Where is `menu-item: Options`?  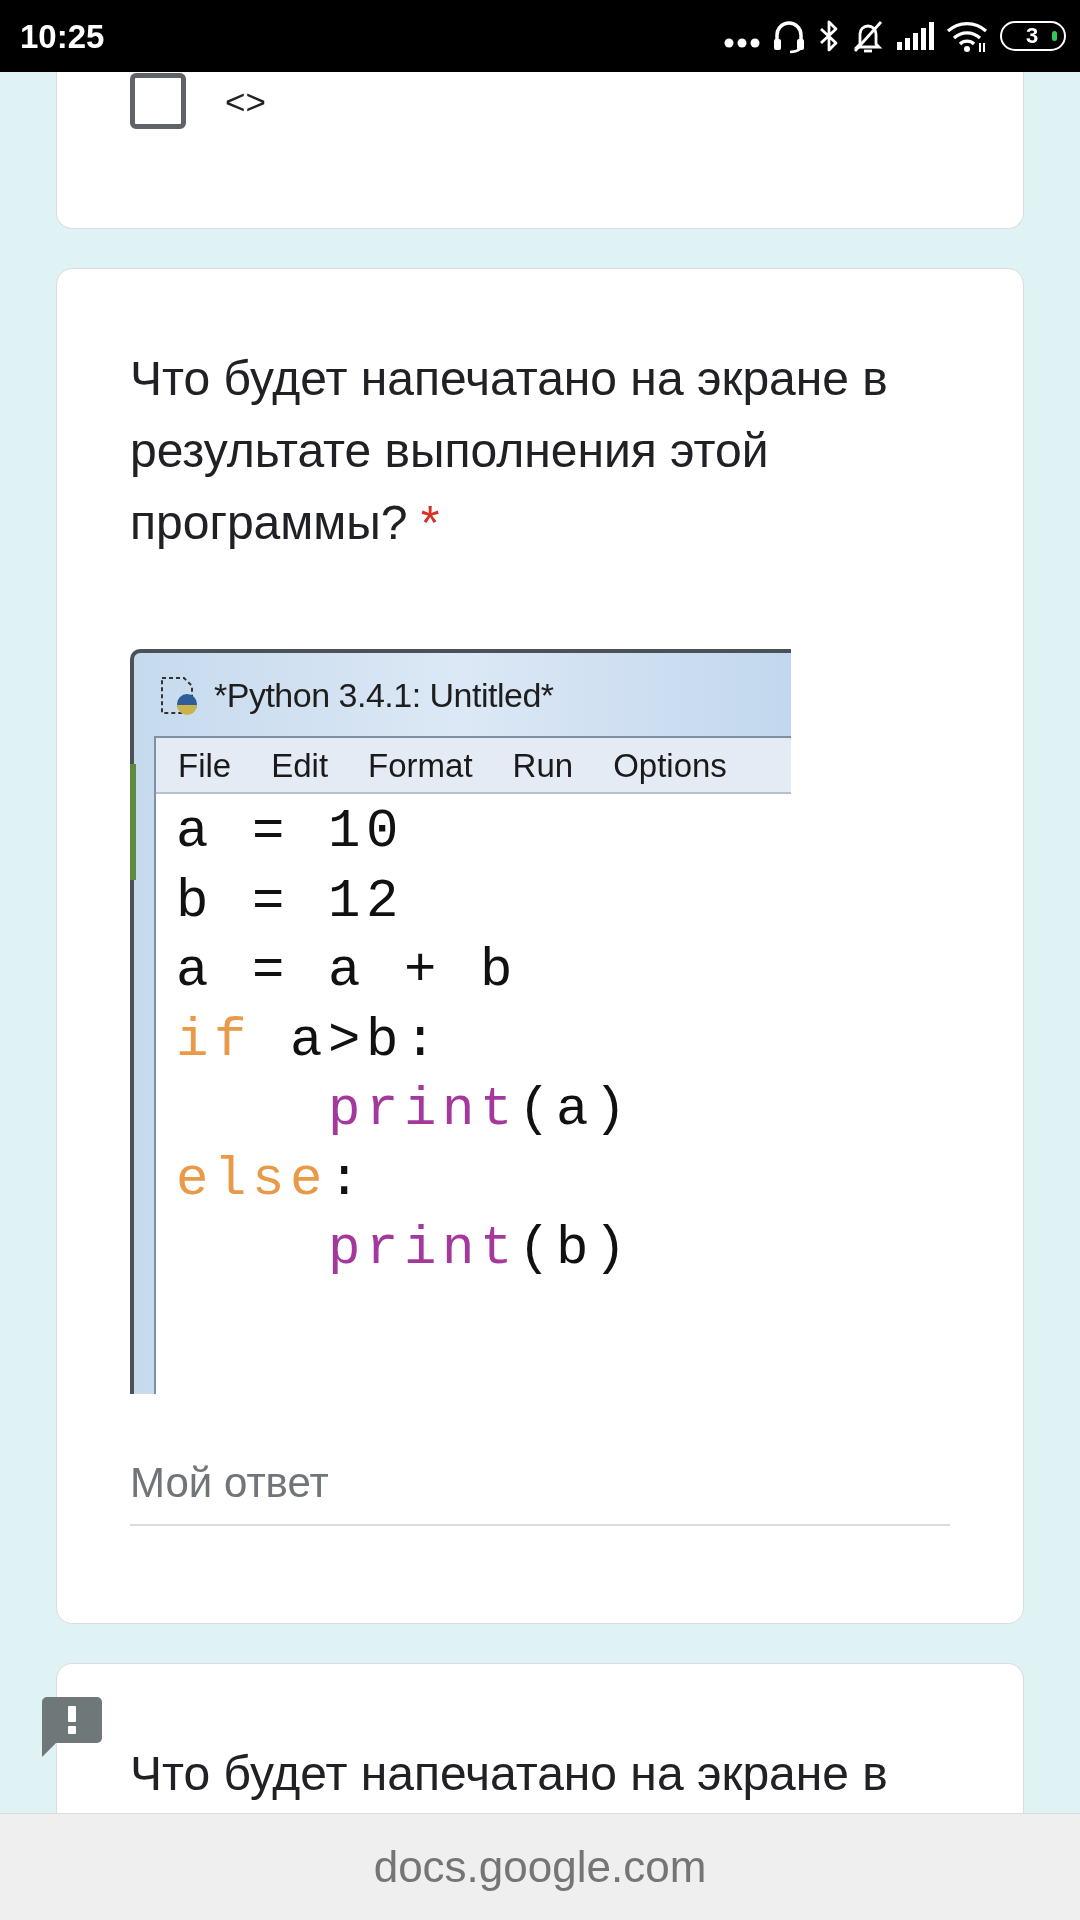
menu-item: Options is located at coordinates (670, 765).